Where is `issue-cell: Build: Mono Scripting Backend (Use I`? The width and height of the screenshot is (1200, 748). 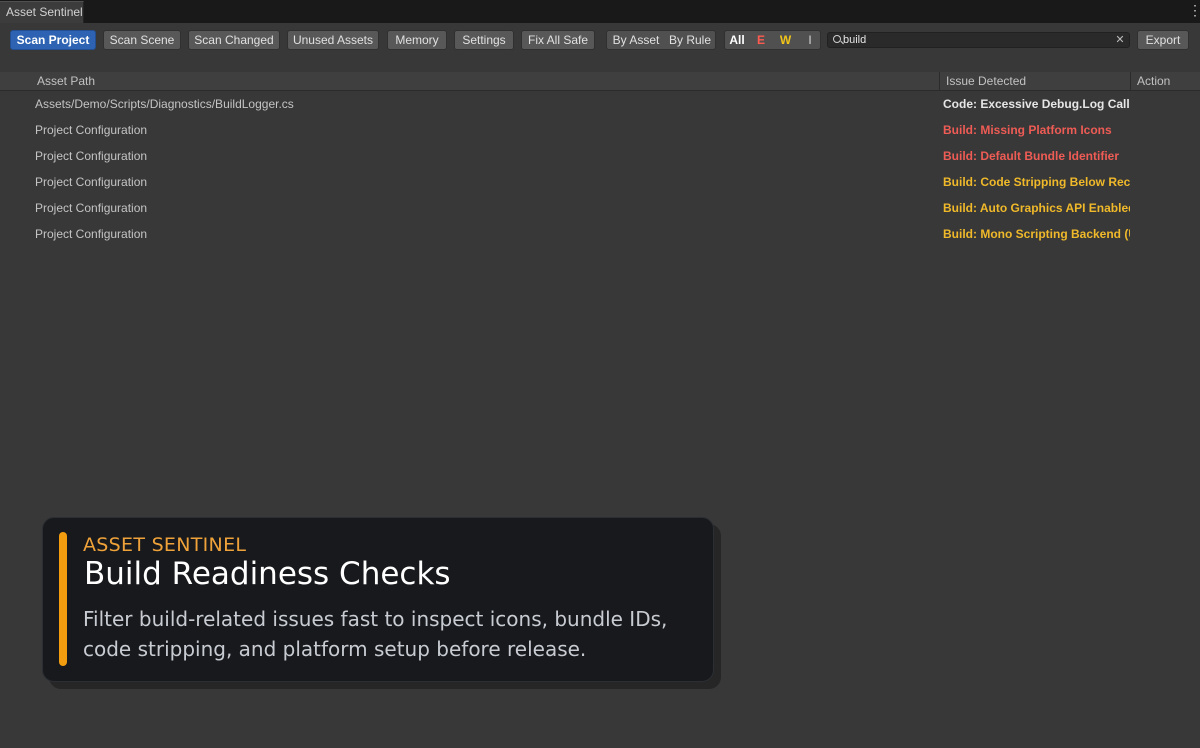
issue-cell: Build: Mono Scripting Backend (Use I is located at coordinates (1036, 234).